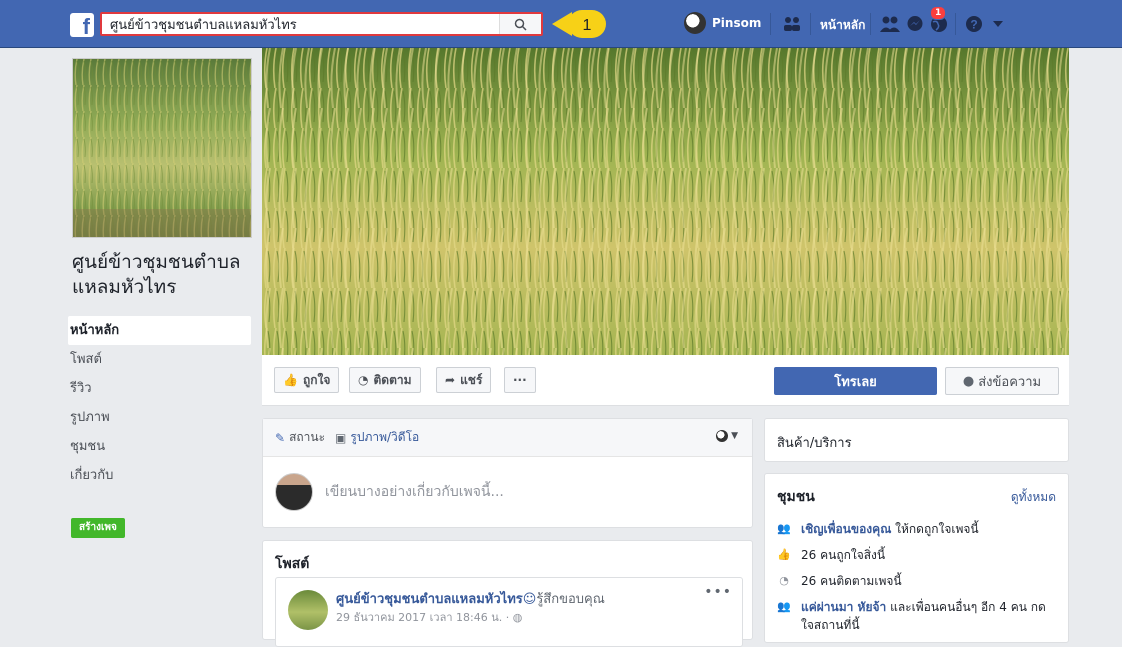 This screenshot has height=647, width=1122. What do you see at coordinates (159, 475) in the screenshot?
I see `sidebar-item-about: เกี่ยวกับ` at bounding box center [159, 475].